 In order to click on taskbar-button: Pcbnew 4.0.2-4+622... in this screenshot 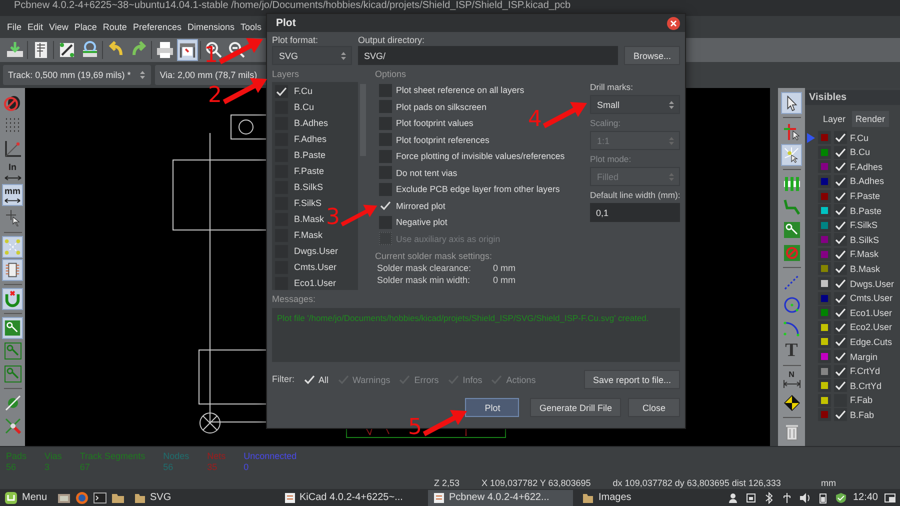, I will do `click(501, 498)`.